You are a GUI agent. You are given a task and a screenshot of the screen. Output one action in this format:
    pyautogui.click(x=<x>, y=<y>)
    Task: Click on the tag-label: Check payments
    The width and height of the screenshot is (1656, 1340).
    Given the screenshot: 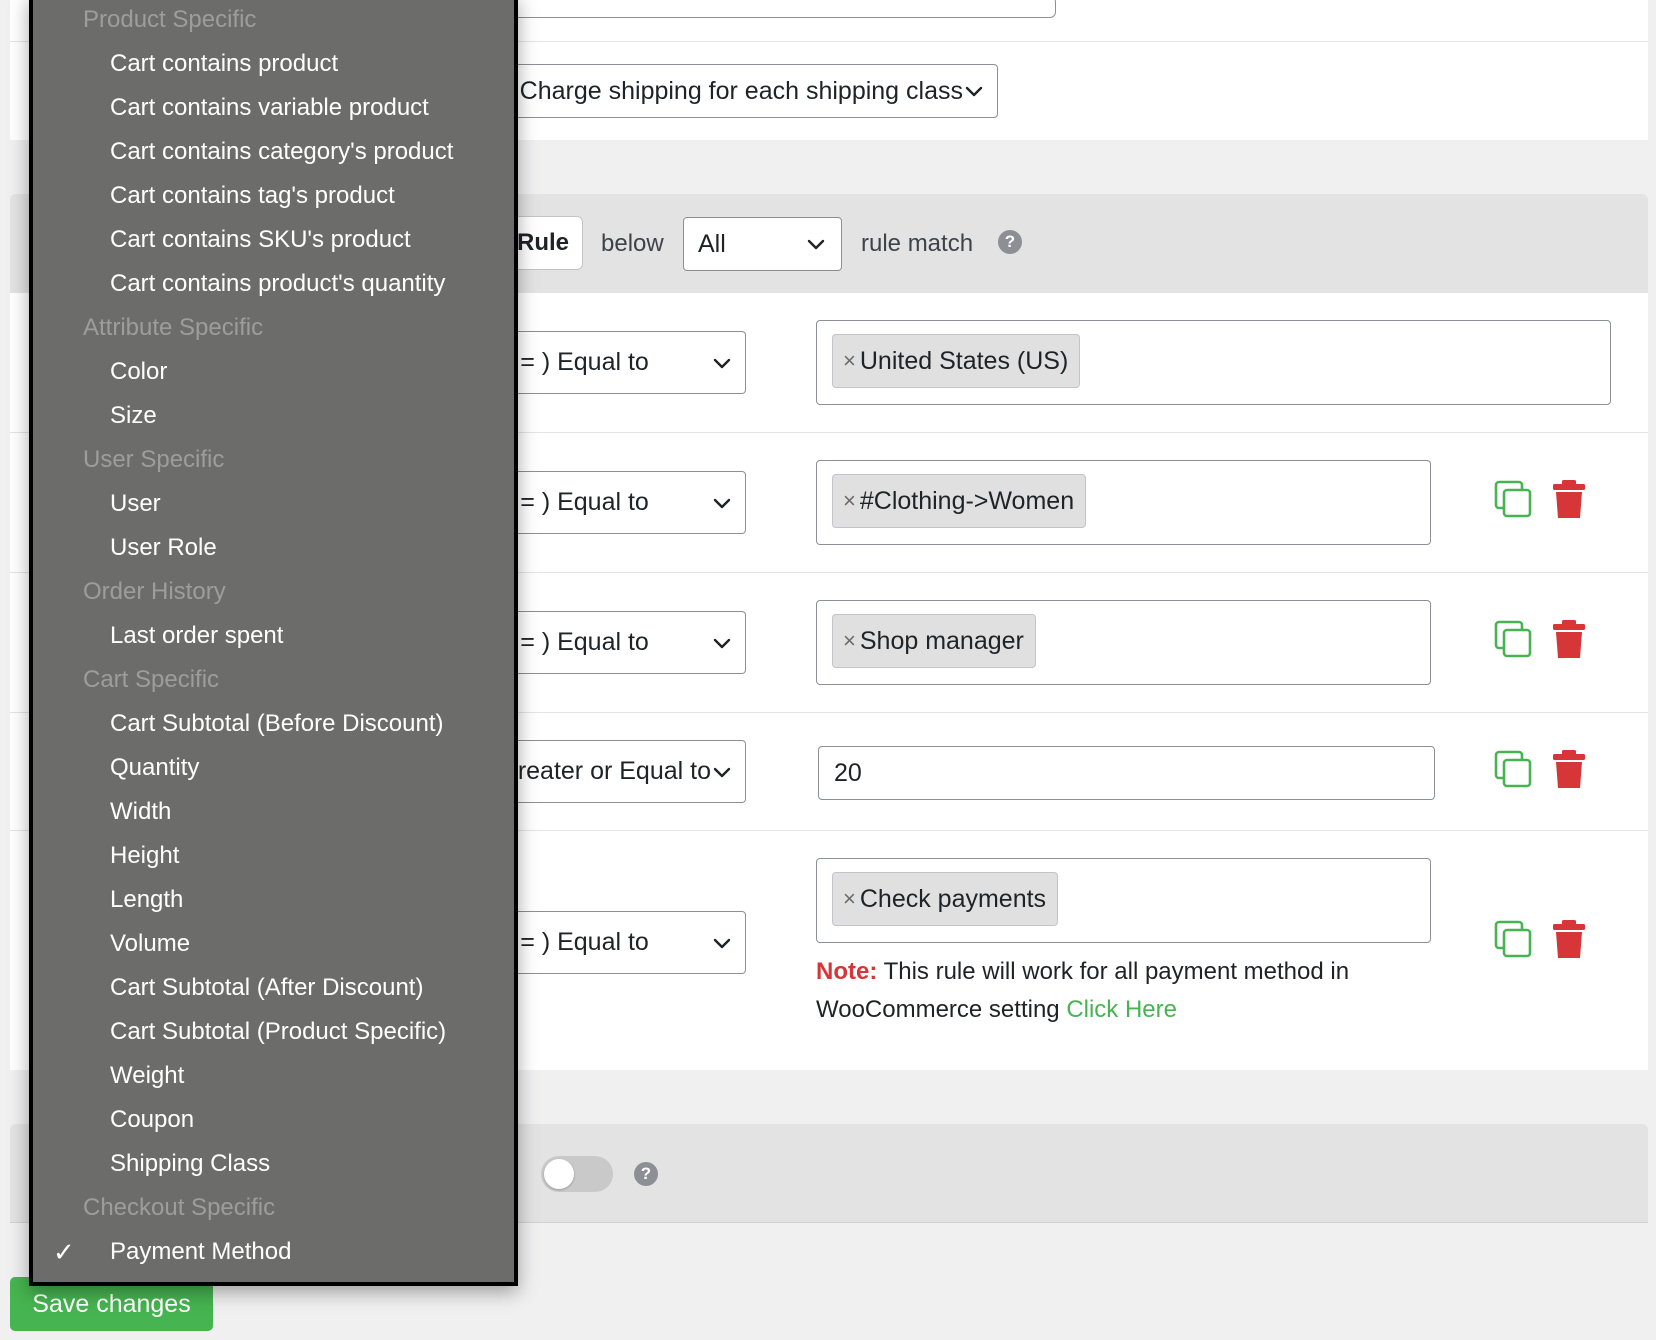 What is the action you would take?
    pyautogui.click(x=953, y=898)
    